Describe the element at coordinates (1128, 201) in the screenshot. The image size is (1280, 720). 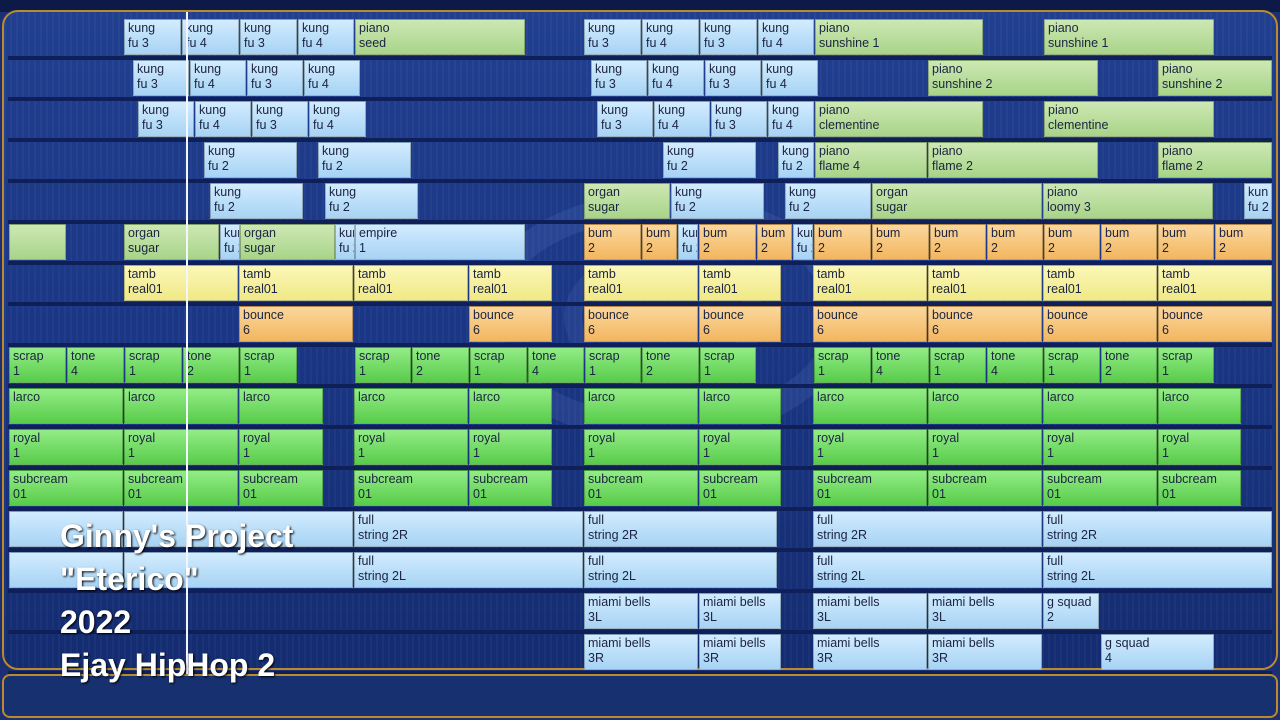
I see `sample-block: piano loomy 3` at that location.